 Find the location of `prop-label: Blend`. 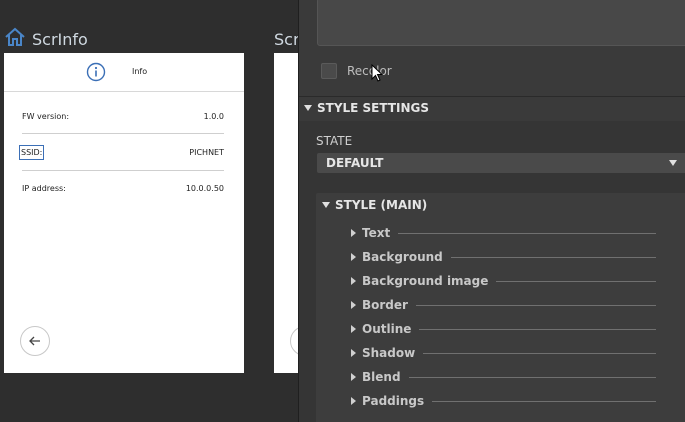

prop-label: Blend is located at coordinates (381, 377).